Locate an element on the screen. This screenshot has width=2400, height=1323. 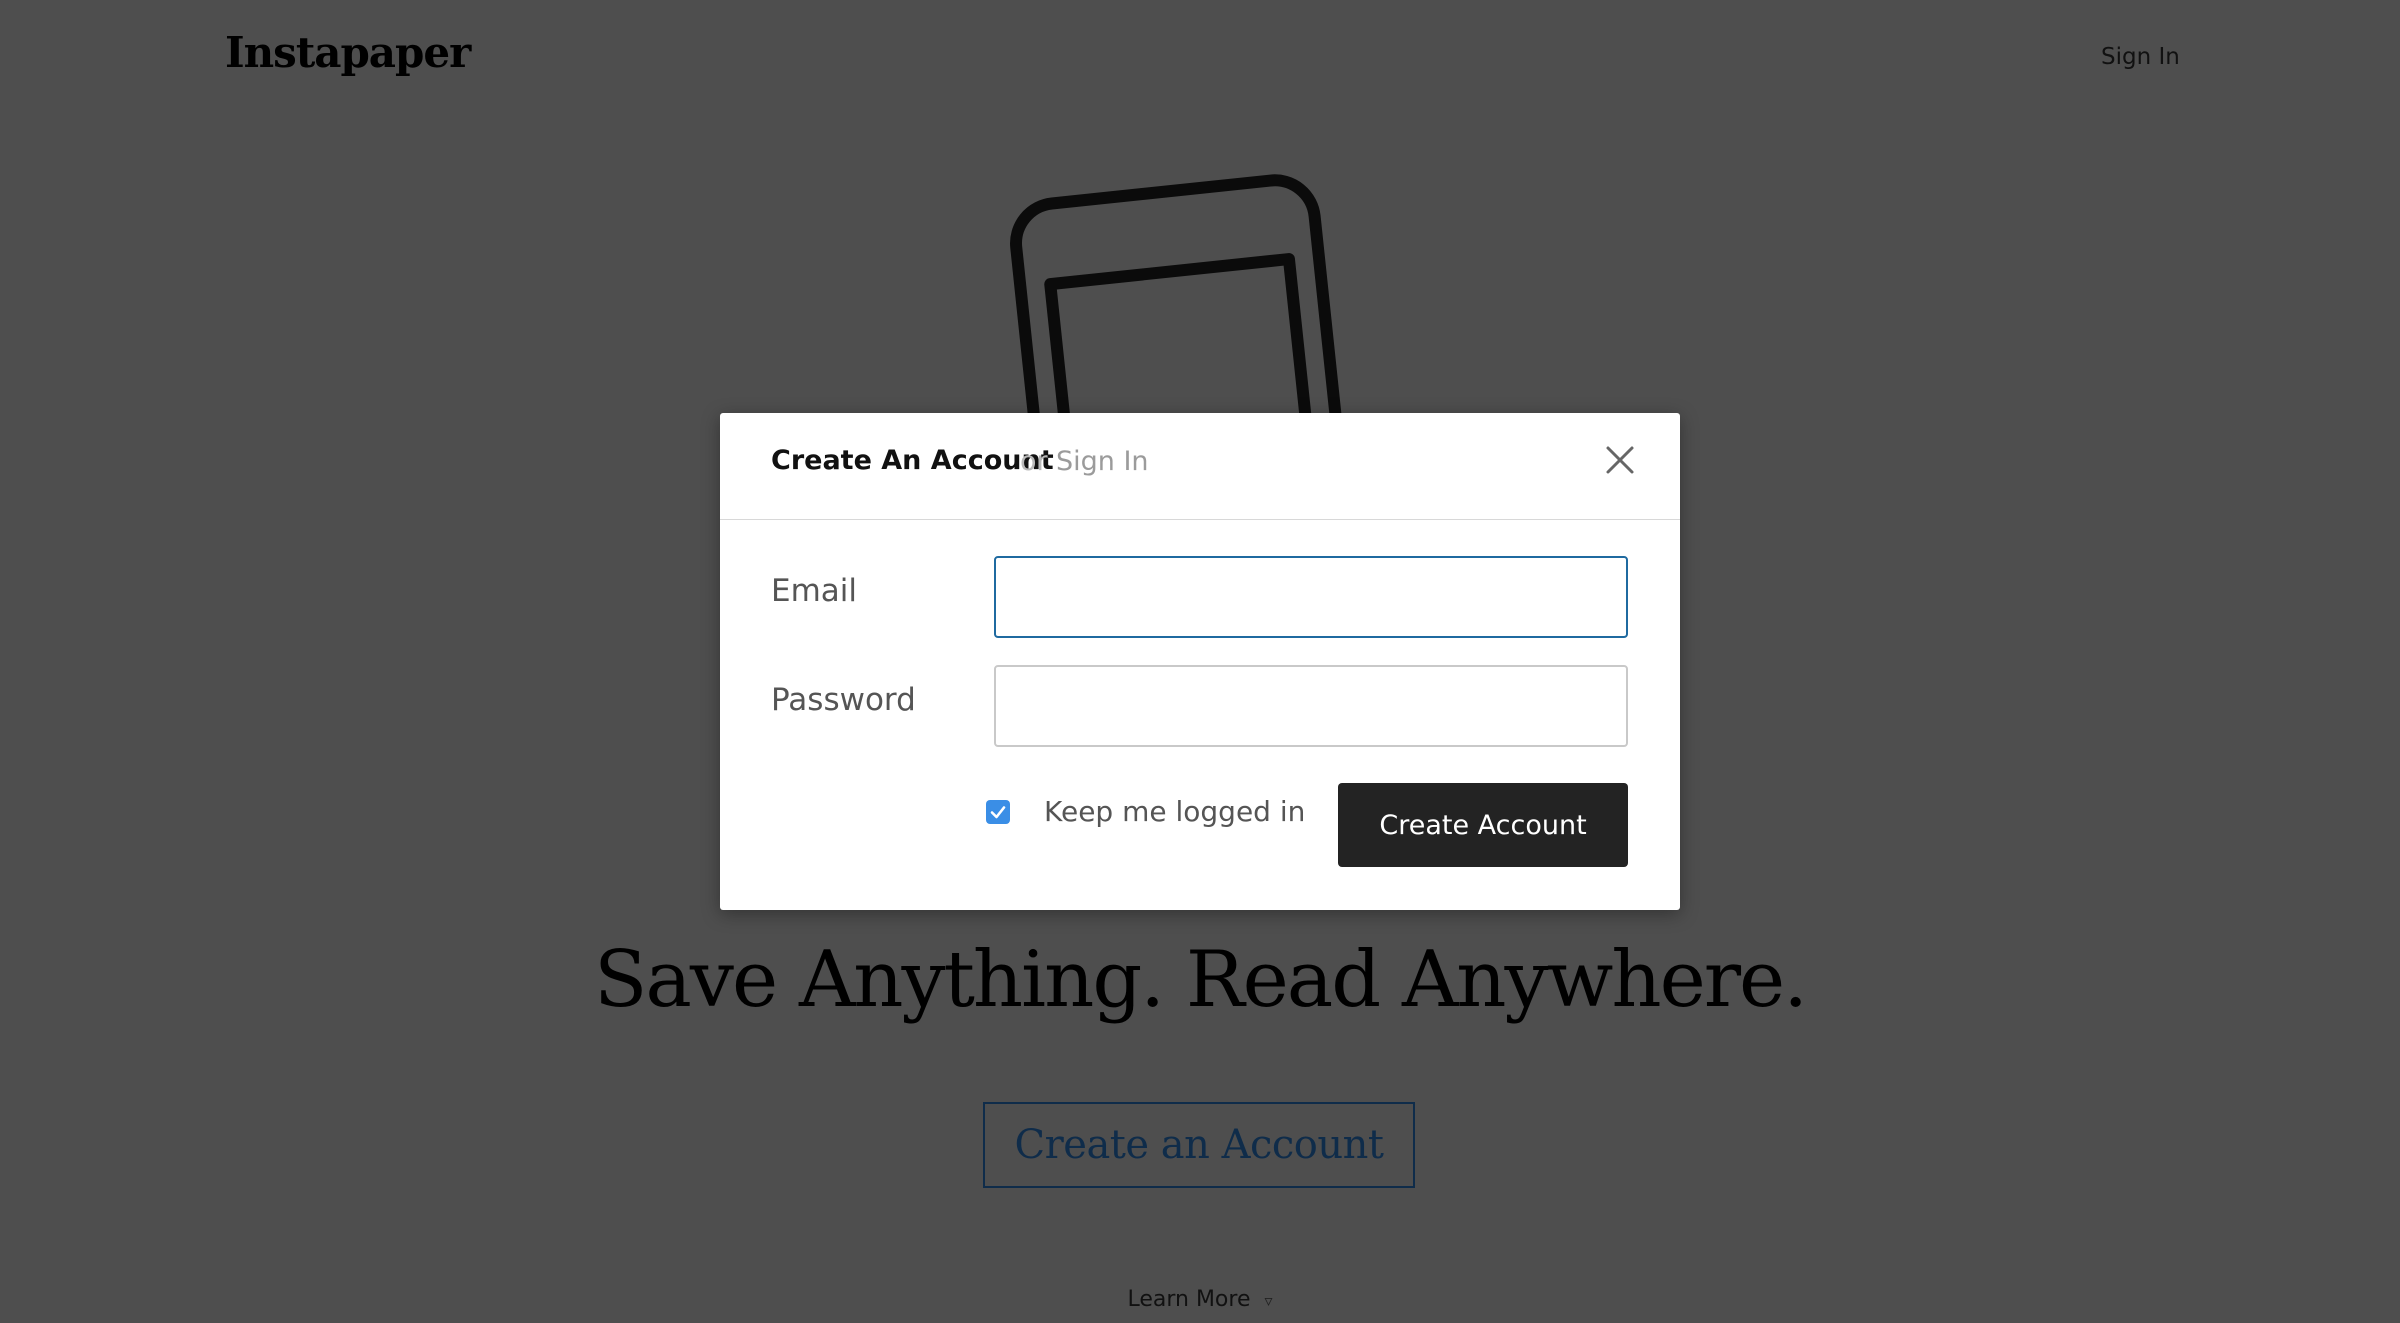
learn-more-label: Learn More is located at coordinates (1189, 1299).